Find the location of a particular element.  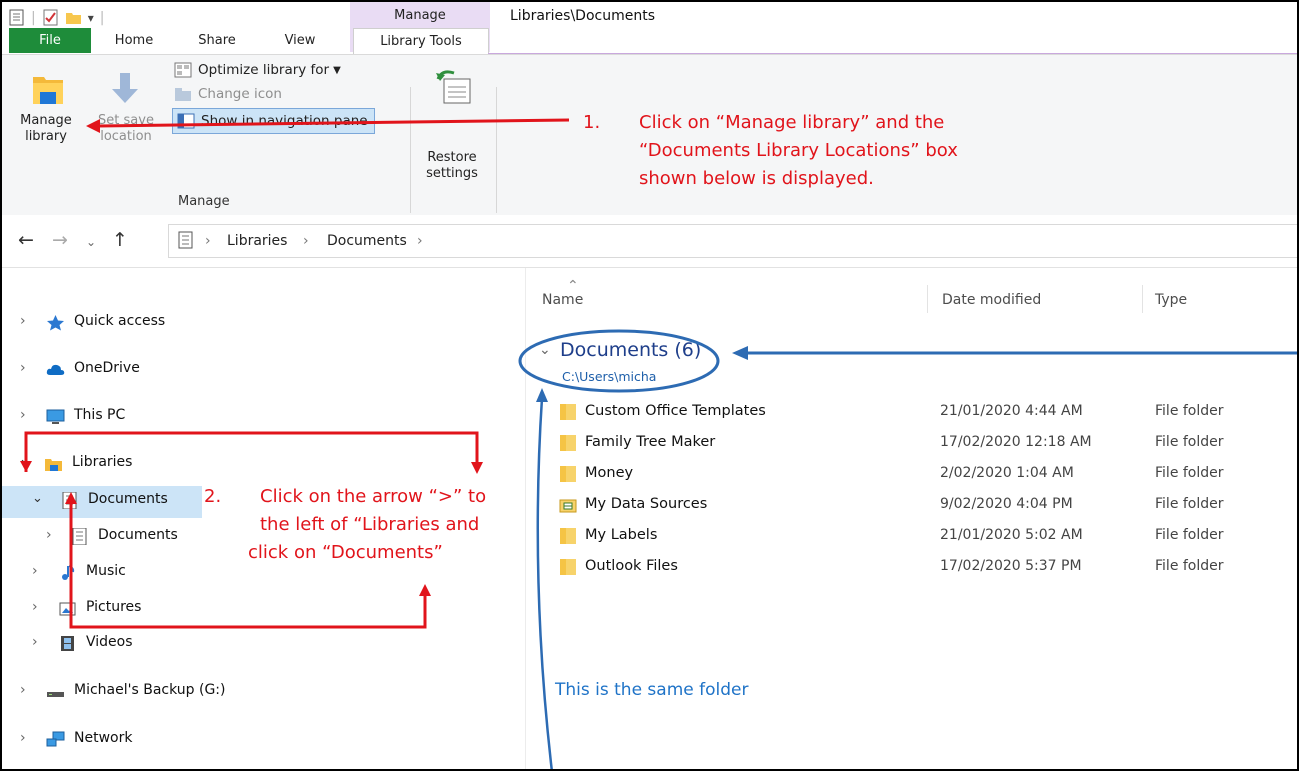

libraries-icon is located at coordinates (53, 465).